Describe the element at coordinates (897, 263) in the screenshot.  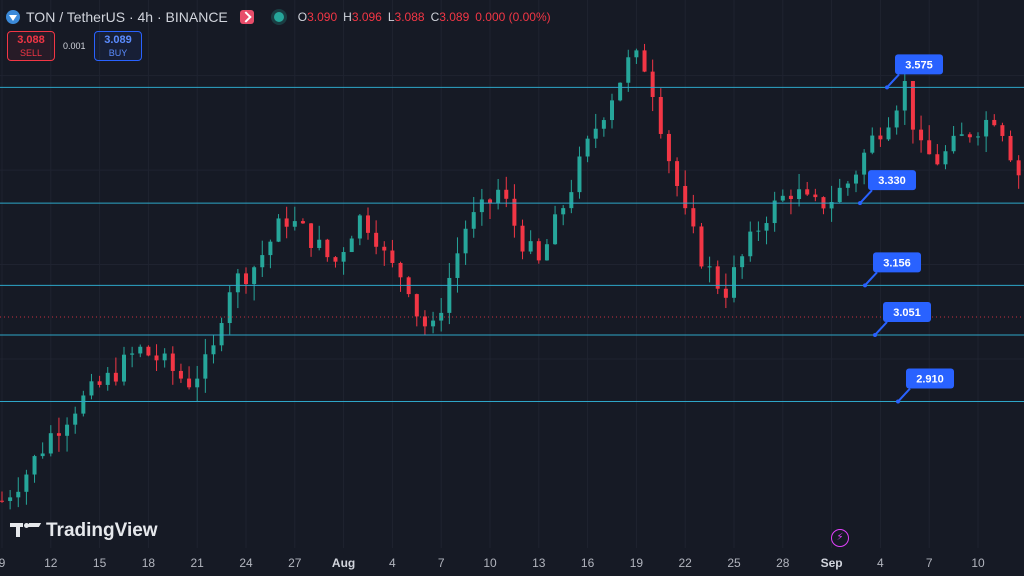
I see `level-label-text: 3.156` at that location.